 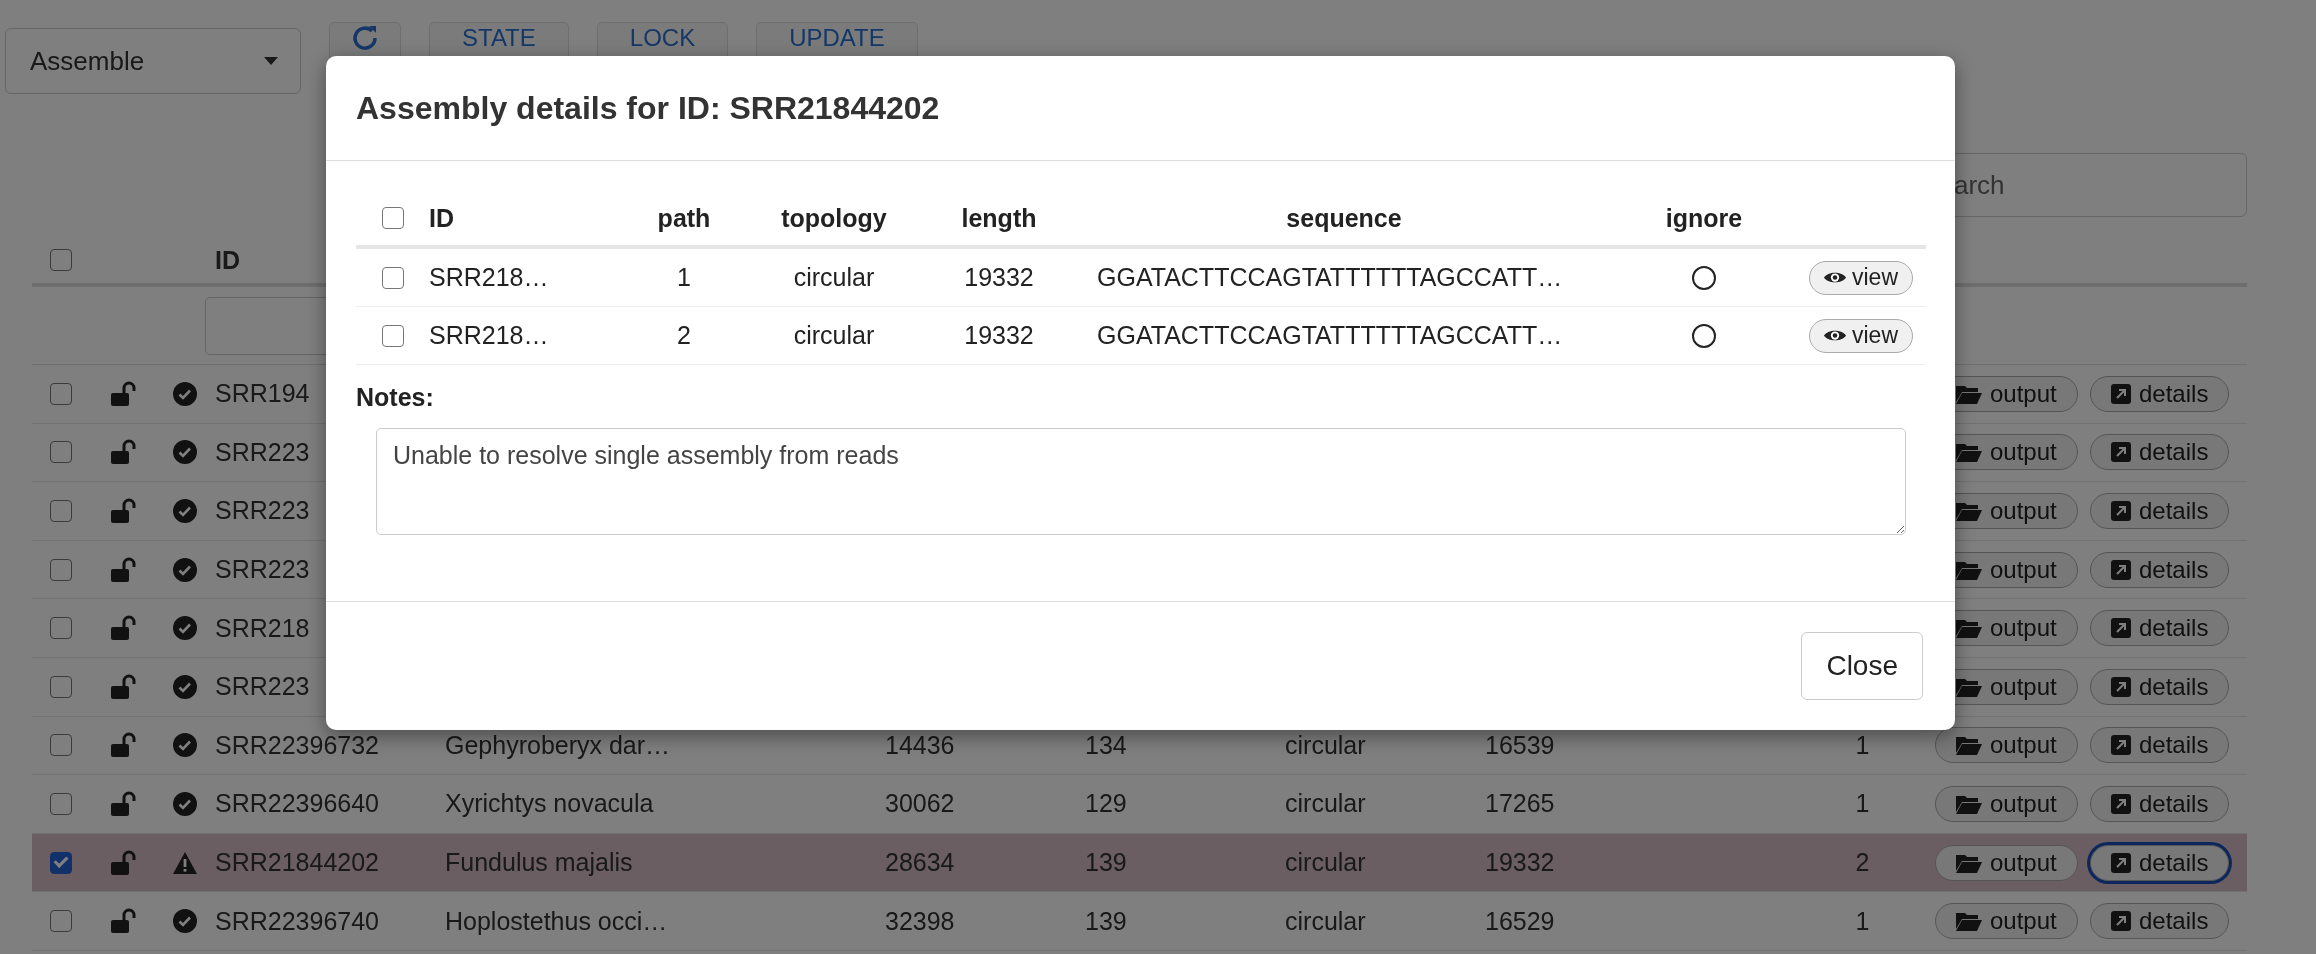 What do you see at coordinates (297, 745) in the screenshot?
I see `table-cell: SRR22396732` at bounding box center [297, 745].